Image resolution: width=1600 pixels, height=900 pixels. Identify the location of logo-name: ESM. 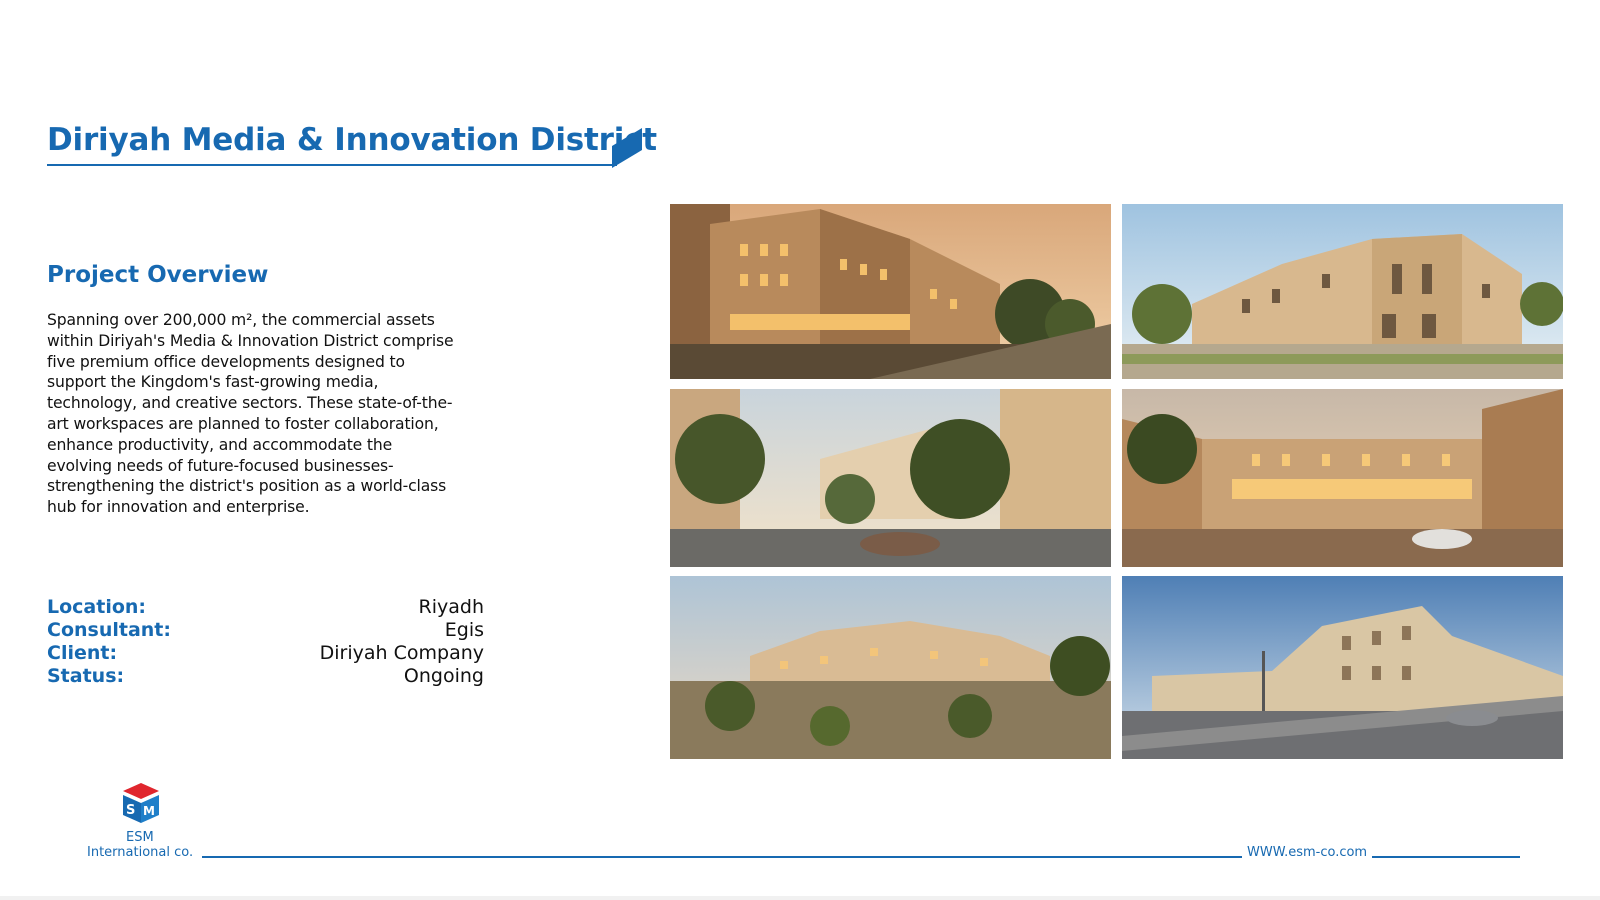
(140, 837).